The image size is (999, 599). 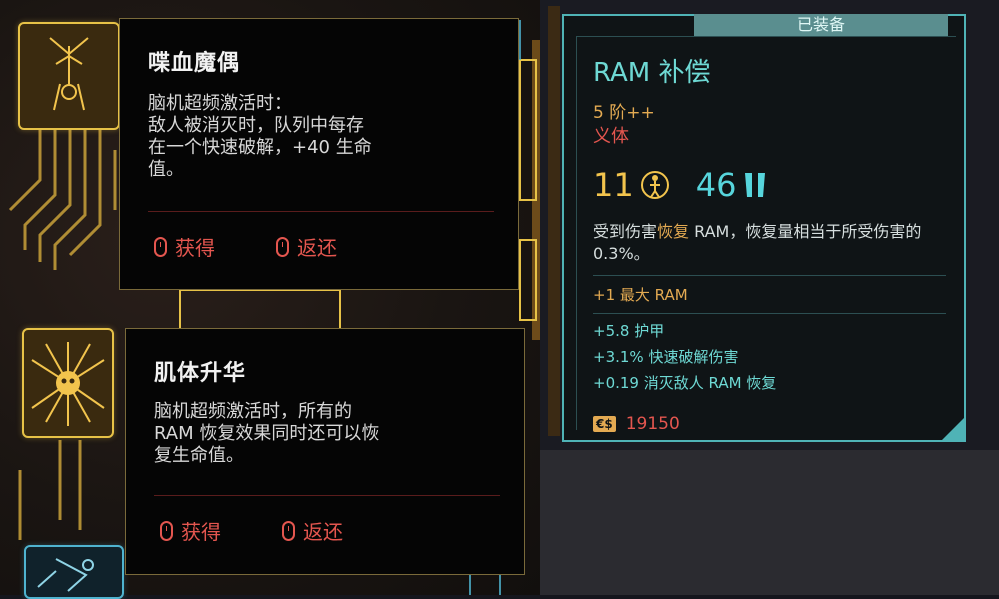 What do you see at coordinates (652, 424) in the screenshot?
I see `price-value: 19150` at bounding box center [652, 424].